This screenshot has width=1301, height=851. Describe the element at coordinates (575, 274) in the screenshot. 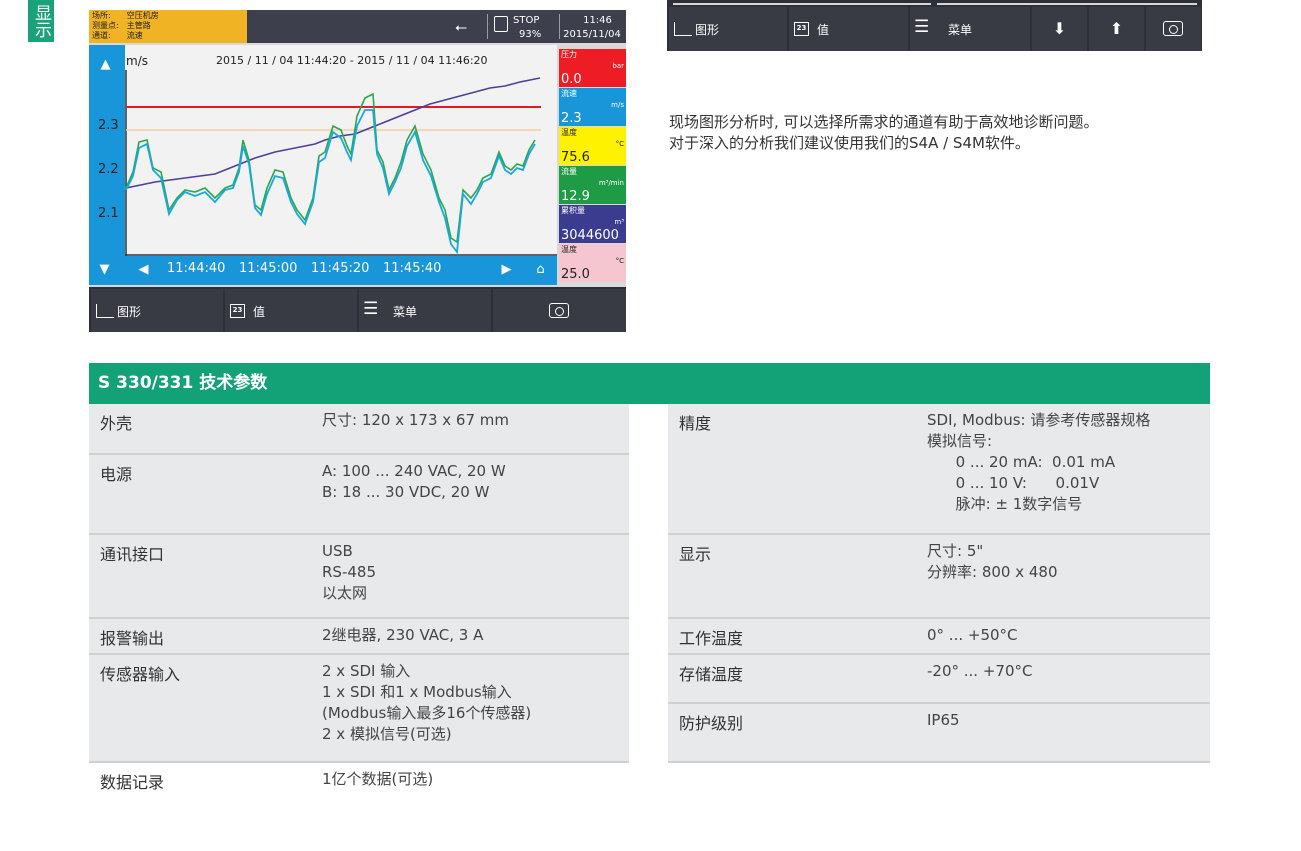

I see `channel-value: 25.0` at that location.